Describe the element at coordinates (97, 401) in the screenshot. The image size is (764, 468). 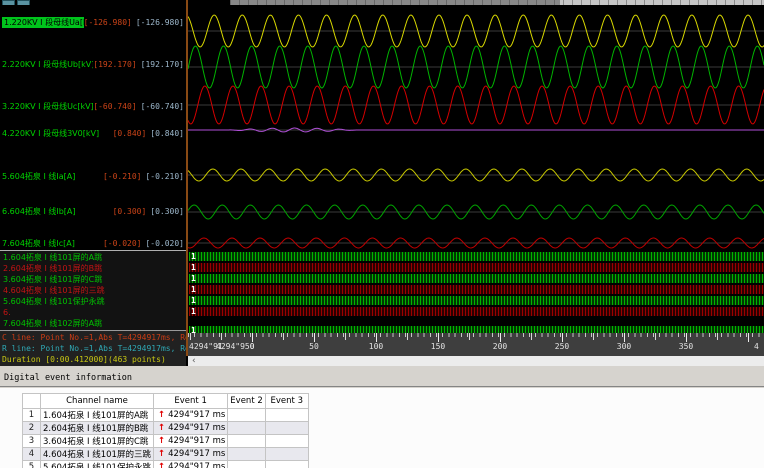
I see `header-channel-name: Channel name` at that location.